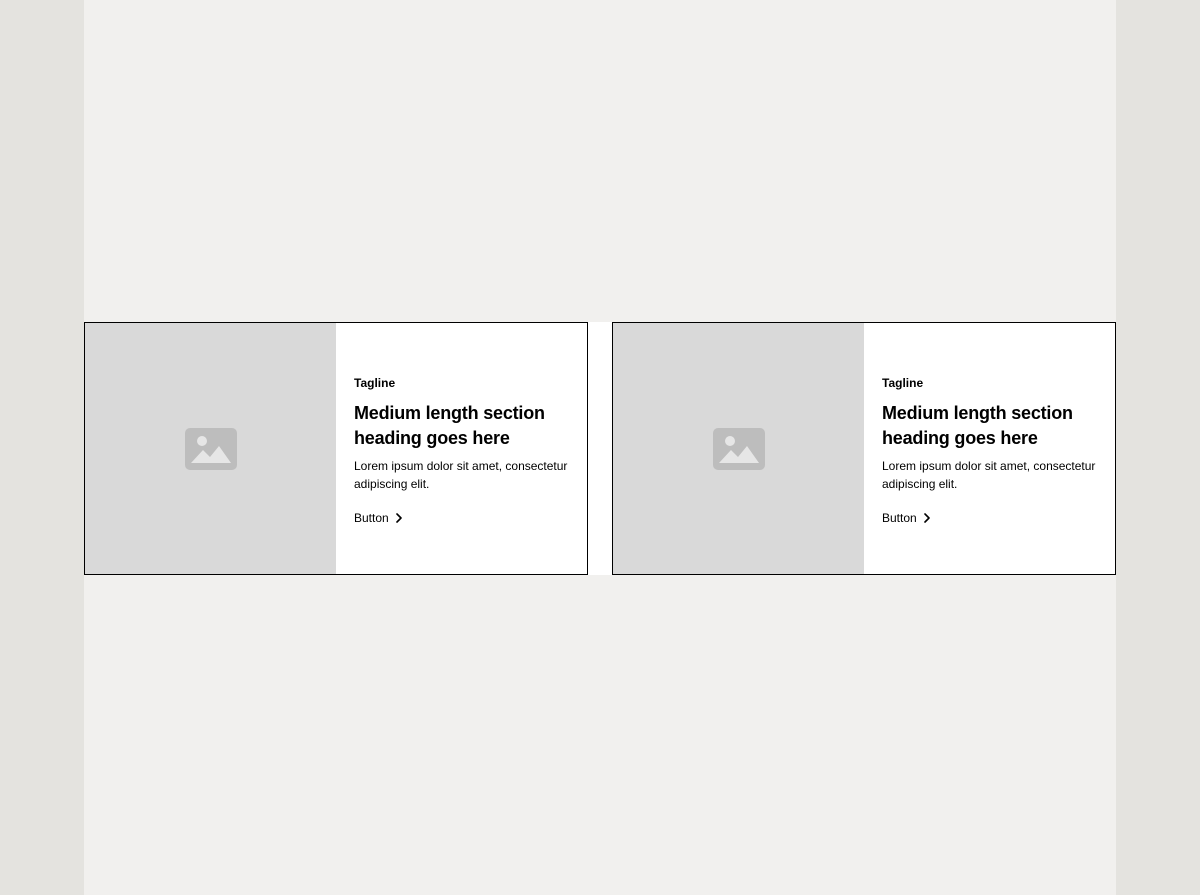 The width and height of the screenshot is (1200, 895). I want to click on card-gap, so click(600, 448).